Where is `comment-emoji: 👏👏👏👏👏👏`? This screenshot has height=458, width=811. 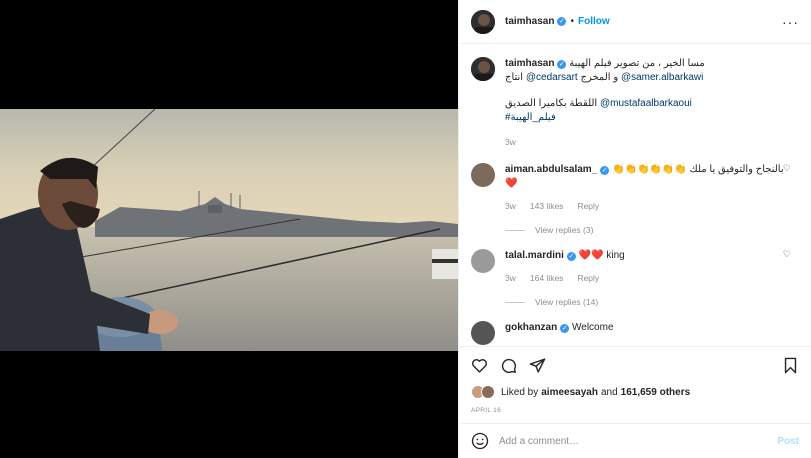 comment-emoji: 👏👏👏👏👏👏 is located at coordinates (649, 169).